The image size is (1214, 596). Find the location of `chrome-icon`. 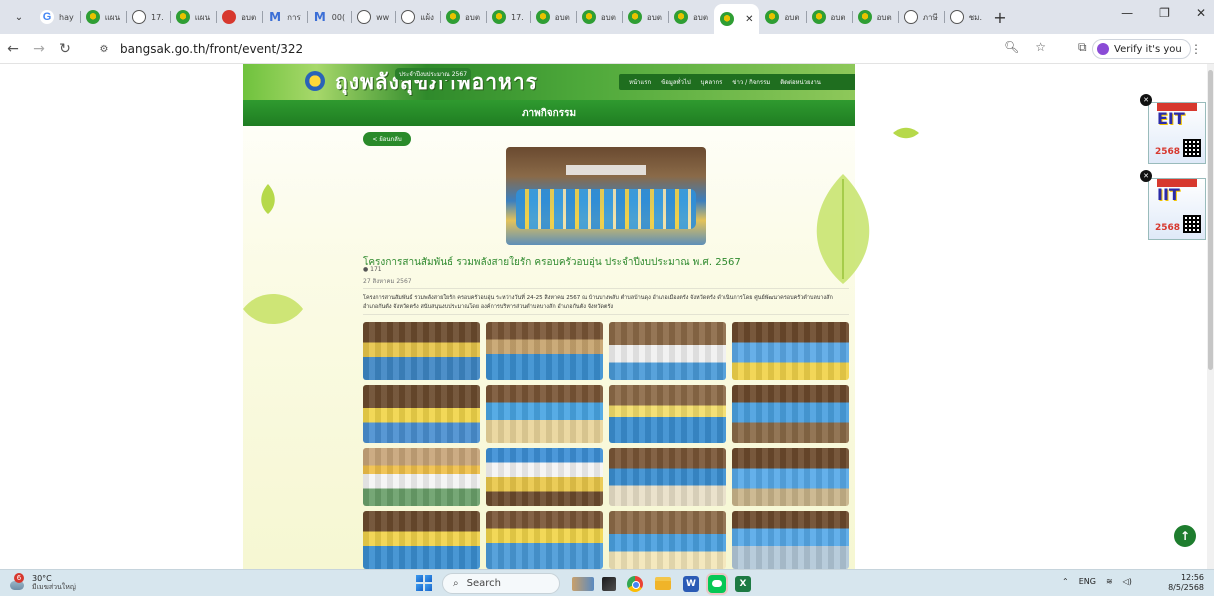

chrome-icon is located at coordinates (635, 583).